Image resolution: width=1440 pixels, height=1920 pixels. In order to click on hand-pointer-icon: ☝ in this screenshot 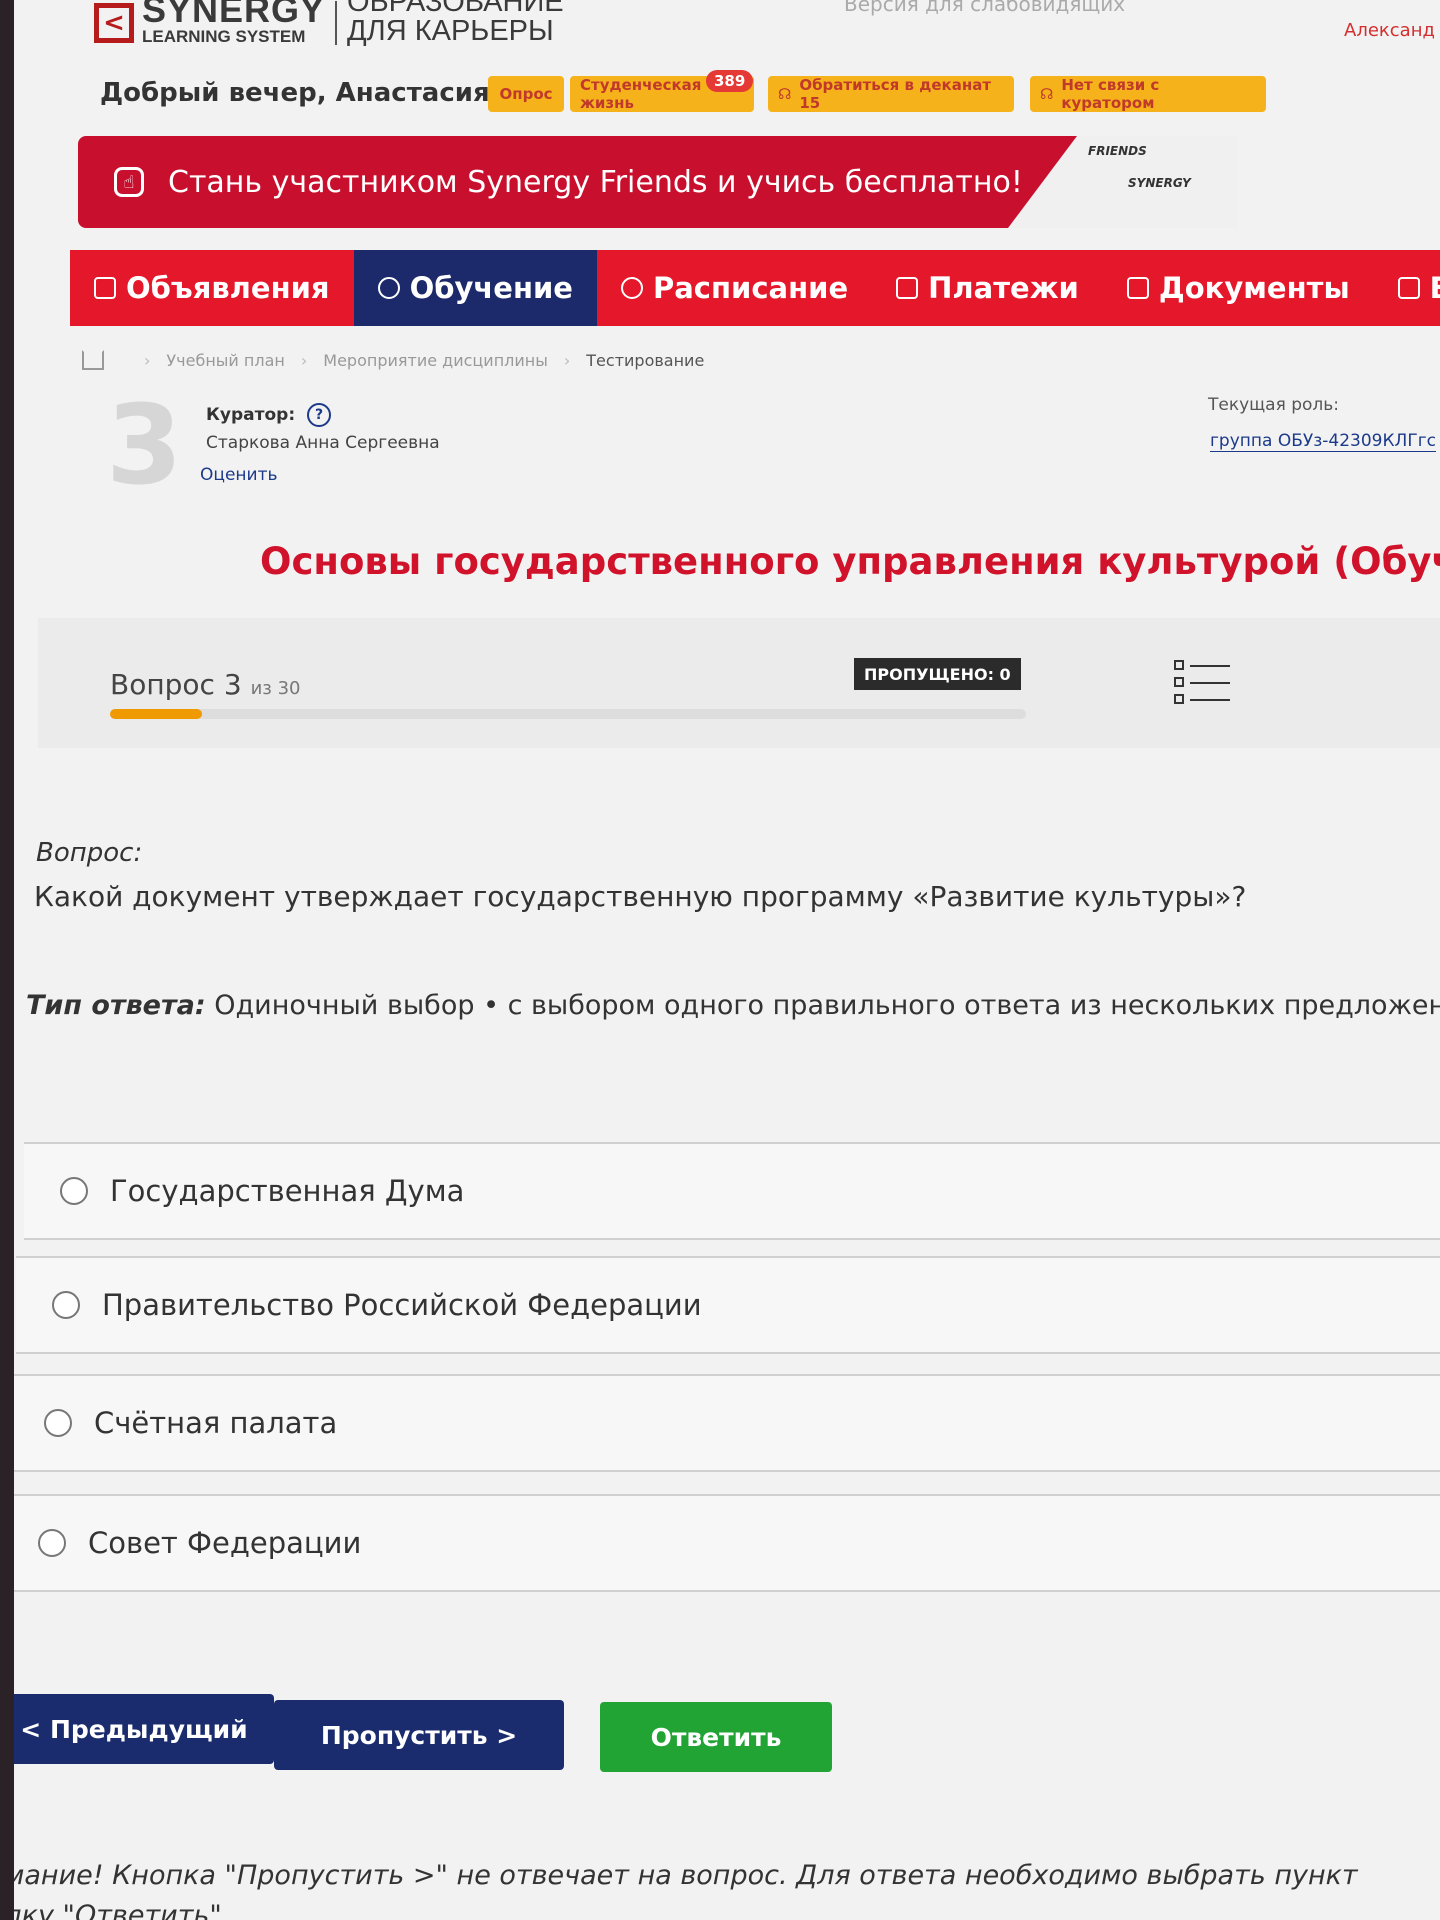, I will do `click(129, 182)`.